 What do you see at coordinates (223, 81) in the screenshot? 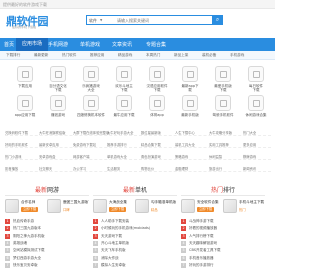
I see `app-tile: 最爱手机版 下载` at bounding box center [223, 81].